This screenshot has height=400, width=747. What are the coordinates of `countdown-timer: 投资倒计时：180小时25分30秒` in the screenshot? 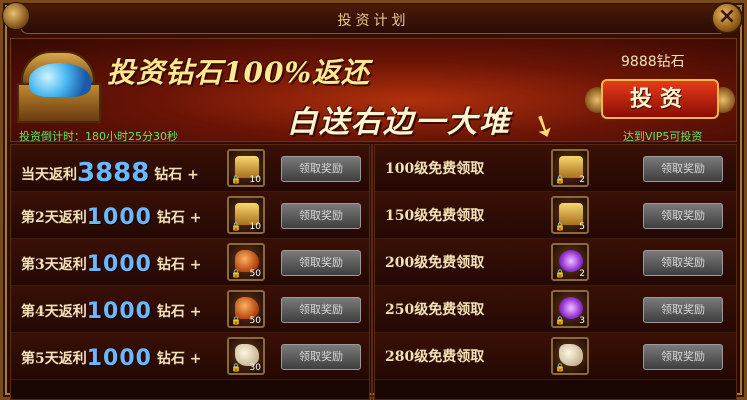 It's located at (98, 136).